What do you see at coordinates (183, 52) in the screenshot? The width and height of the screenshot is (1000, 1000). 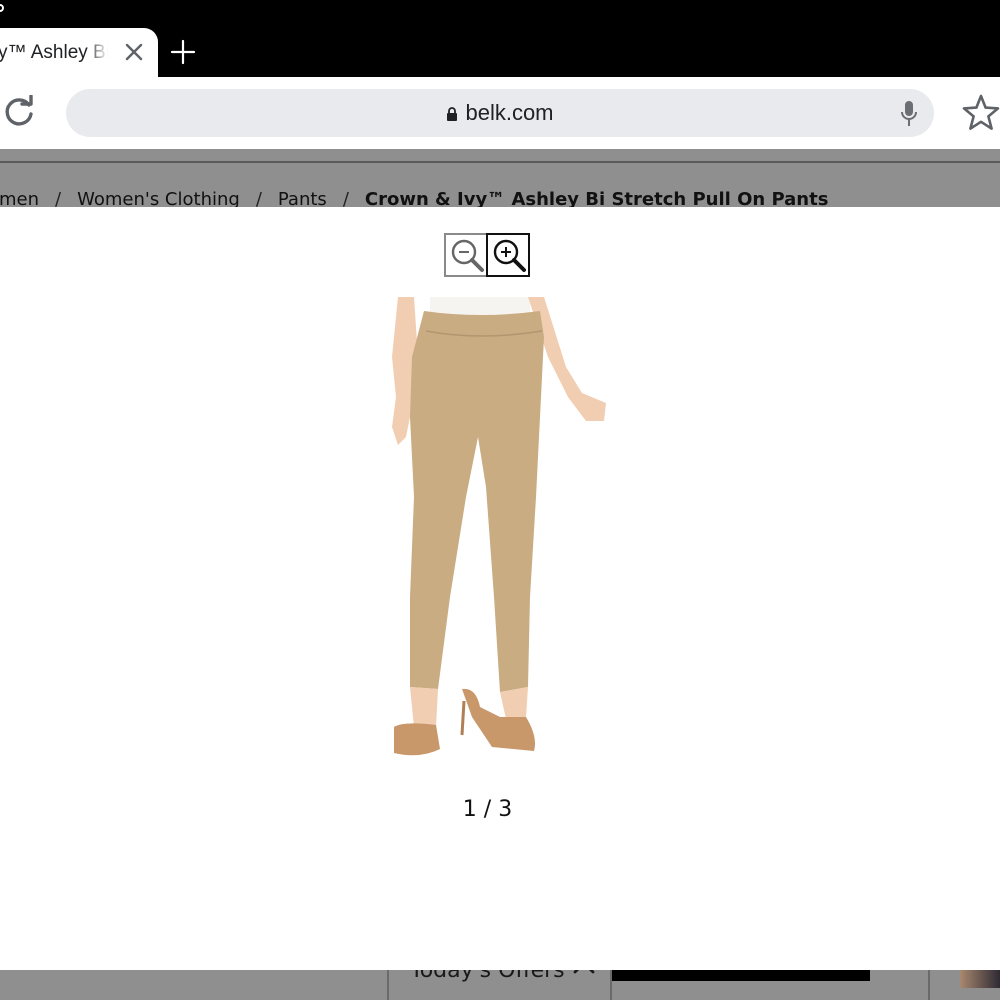 I see `plus-icon` at bounding box center [183, 52].